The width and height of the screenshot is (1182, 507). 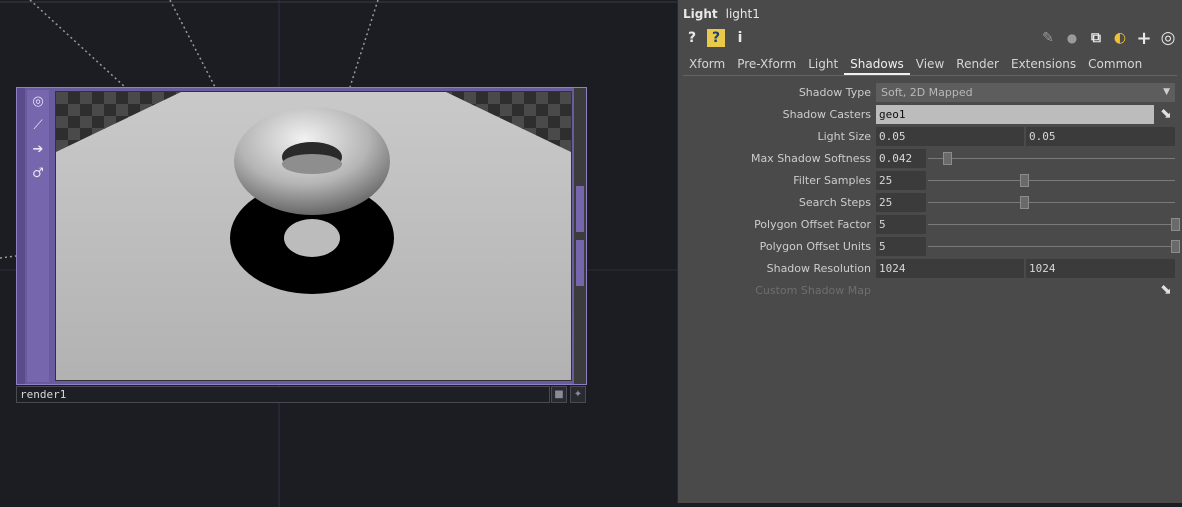 I want to click on comment-icon: ●, so click(x=1072, y=38).